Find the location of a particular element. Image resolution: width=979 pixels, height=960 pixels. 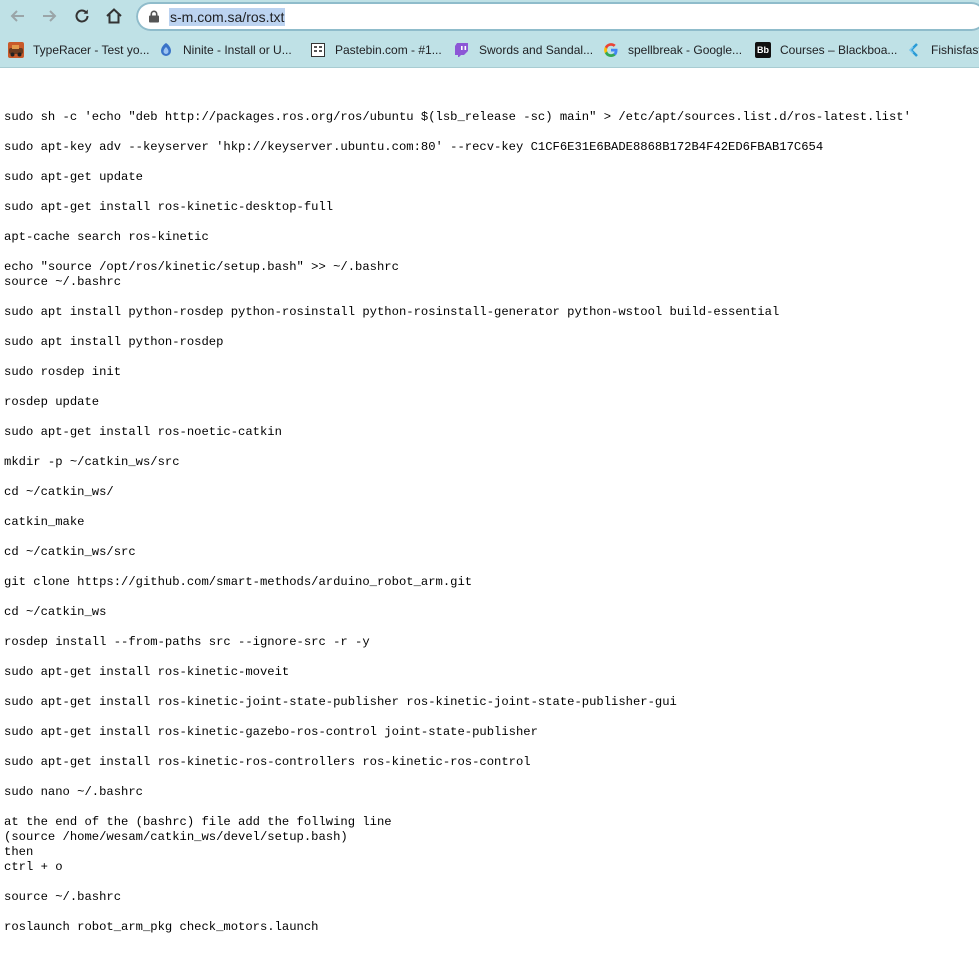

text-block: catkin_make is located at coordinates (489, 522).